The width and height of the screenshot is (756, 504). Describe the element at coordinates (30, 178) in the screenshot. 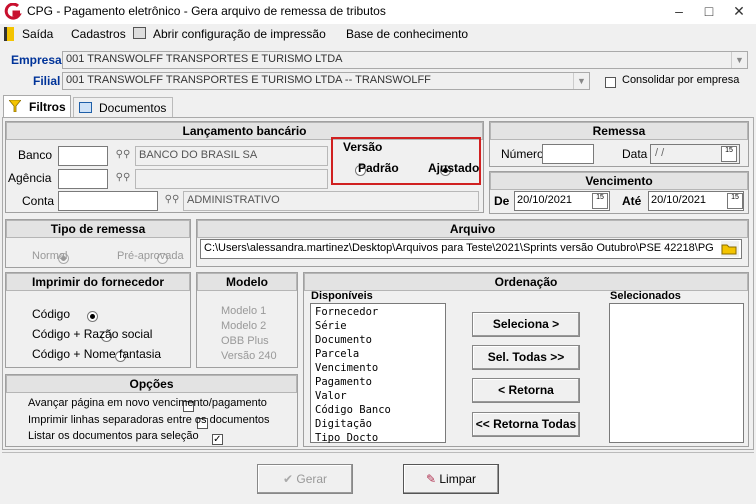

I see `agencia-label: Agência` at that location.